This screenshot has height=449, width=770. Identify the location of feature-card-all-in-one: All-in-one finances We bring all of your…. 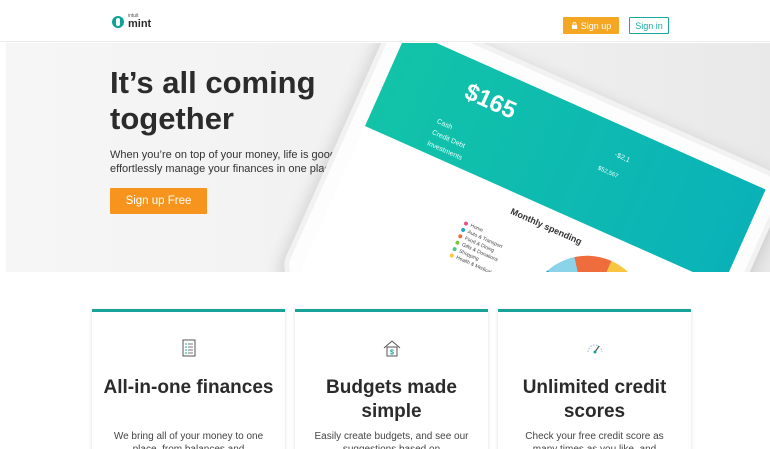
(188, 379).